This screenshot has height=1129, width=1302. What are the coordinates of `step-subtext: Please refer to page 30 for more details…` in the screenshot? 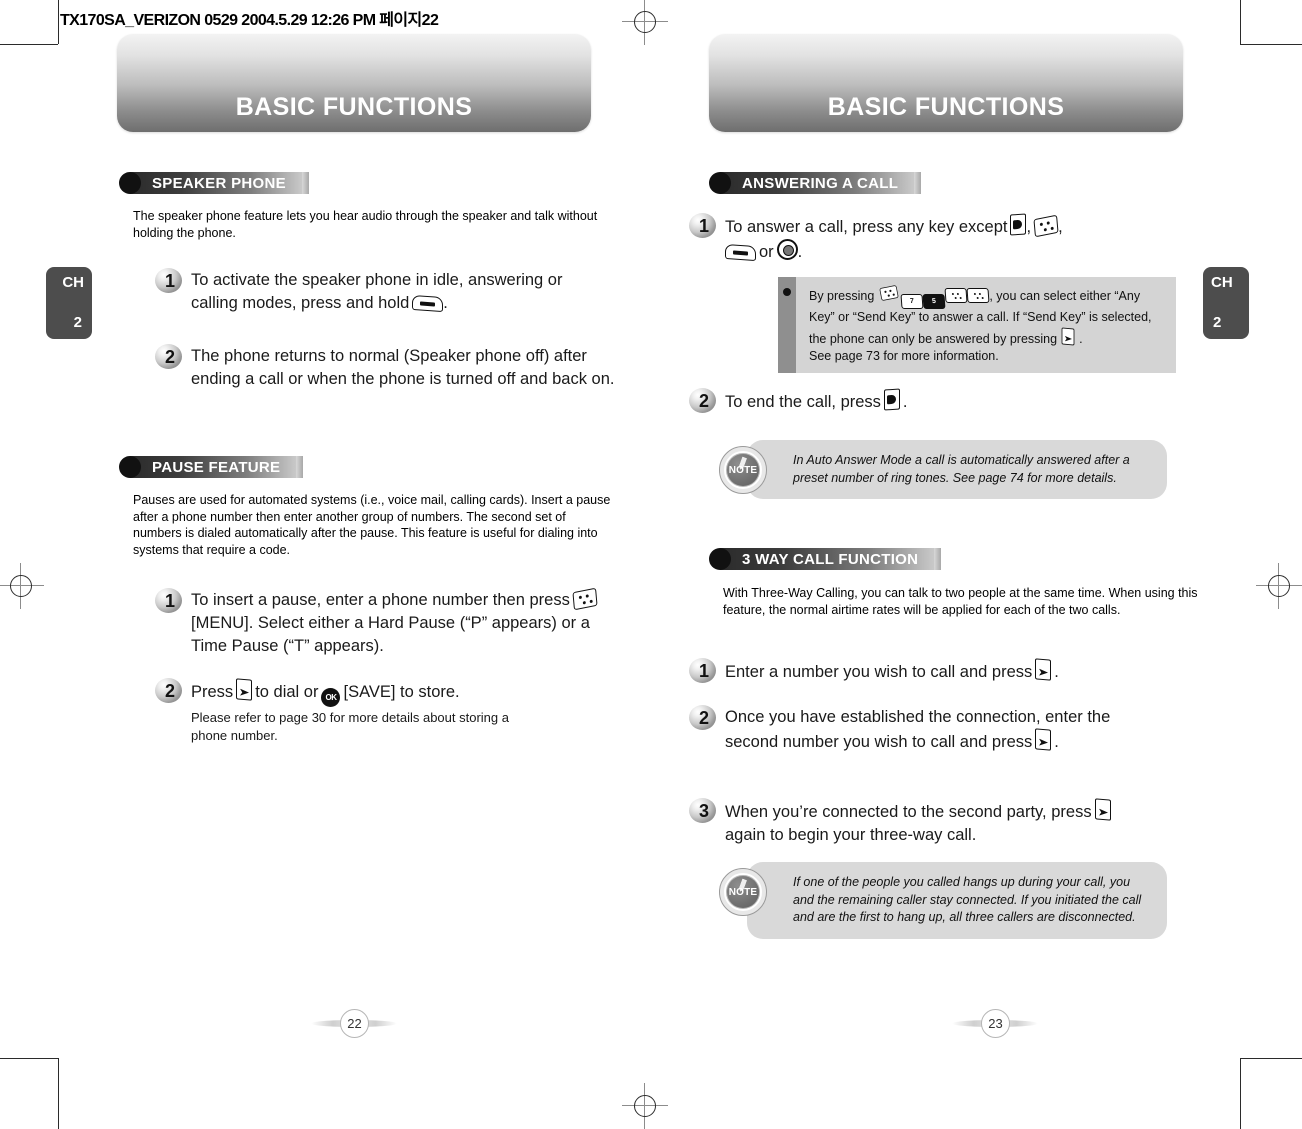 It's located at (350, 726).